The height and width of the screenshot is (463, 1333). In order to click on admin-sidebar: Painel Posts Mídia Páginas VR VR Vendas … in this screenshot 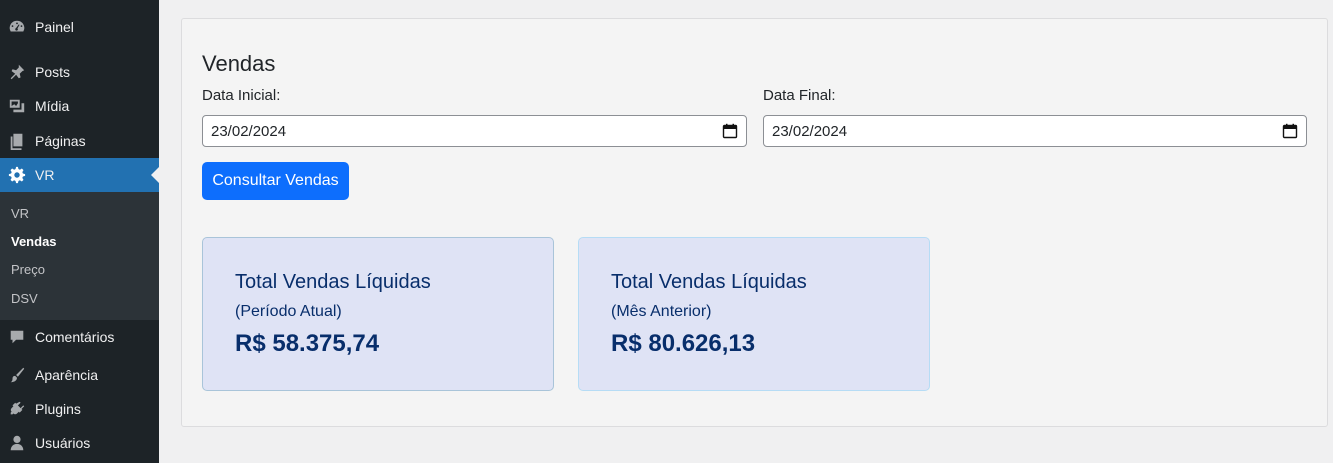, I will do `click(79, 231)`.